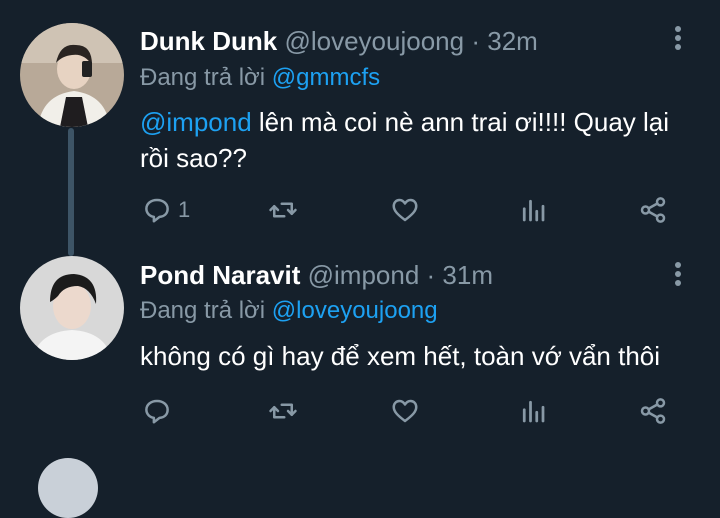  What do you see at coordinates (326, 77) in the screenshot?
I see `replying-to-handle: @gmmcfs` at bounding box center [326, 77].